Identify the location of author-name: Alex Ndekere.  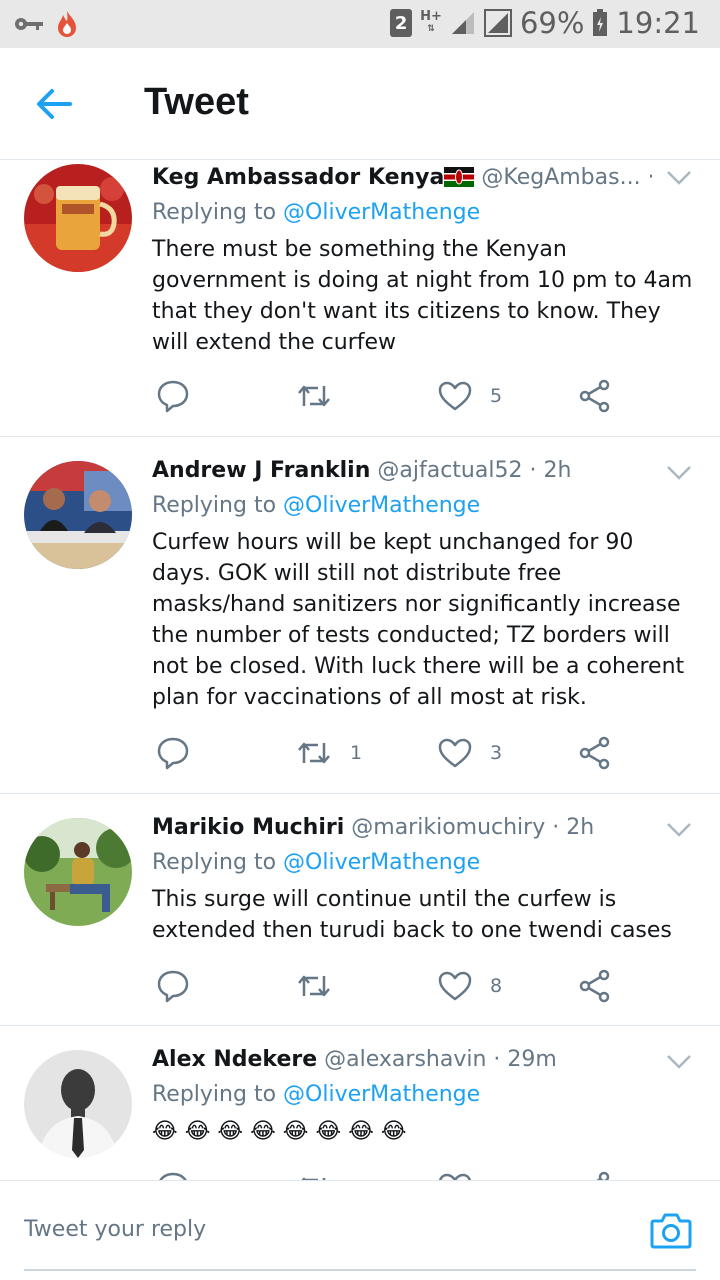
(234, 1059).